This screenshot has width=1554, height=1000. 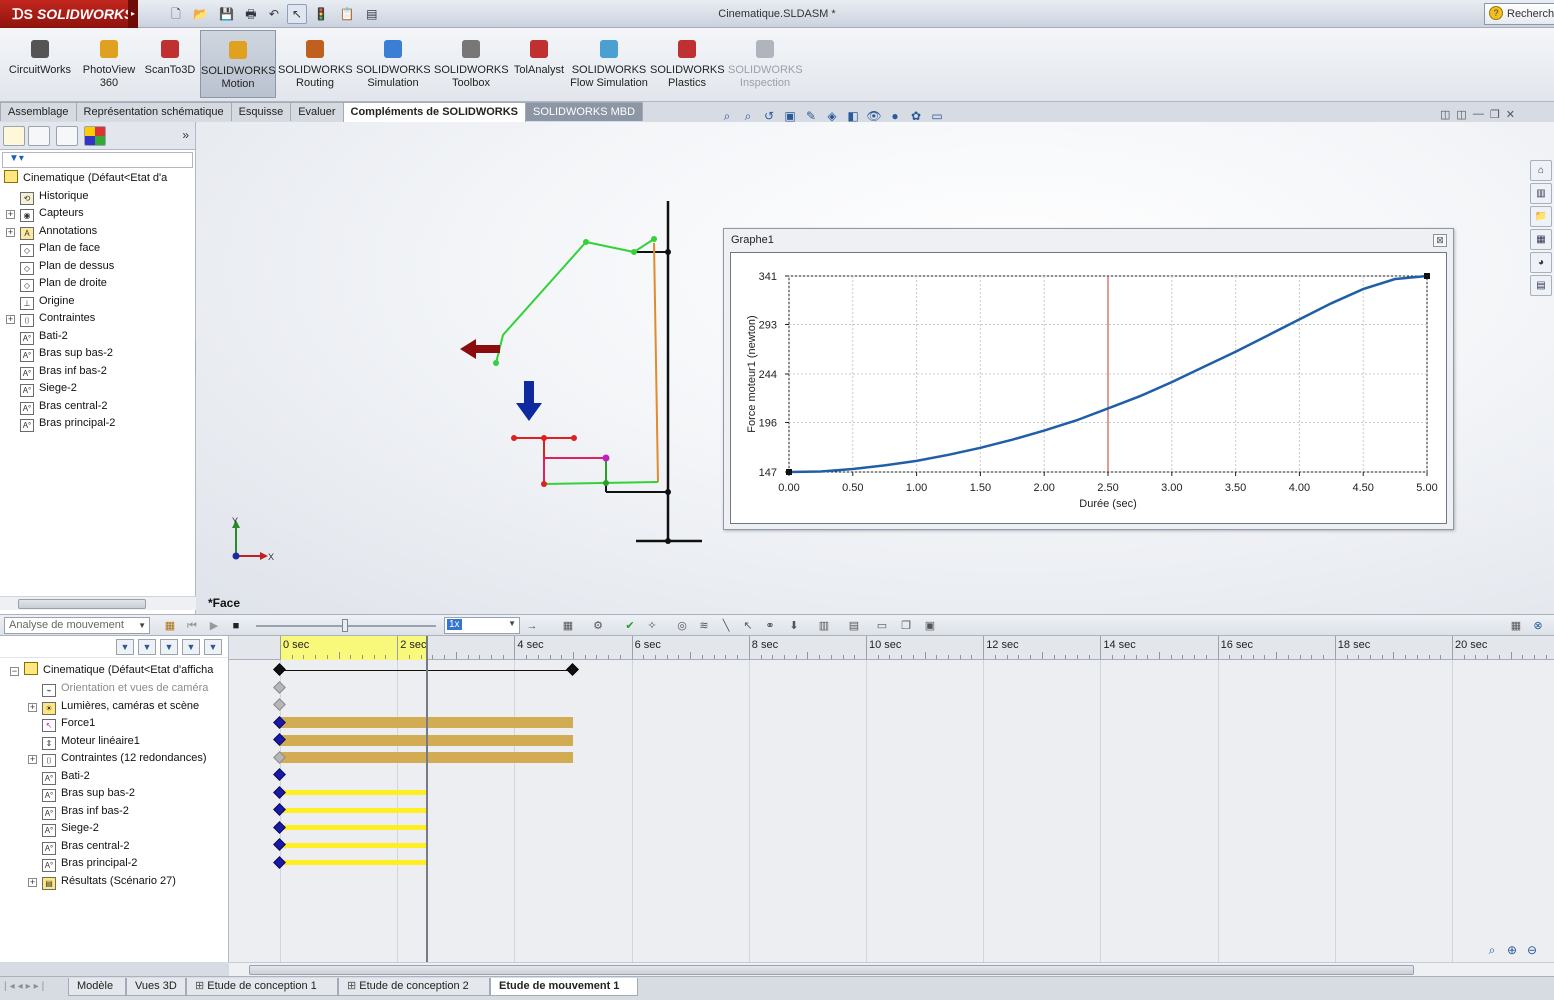 I want to click on feature-tree-item: ◇ Plan de face, so click(x=97, y=249).